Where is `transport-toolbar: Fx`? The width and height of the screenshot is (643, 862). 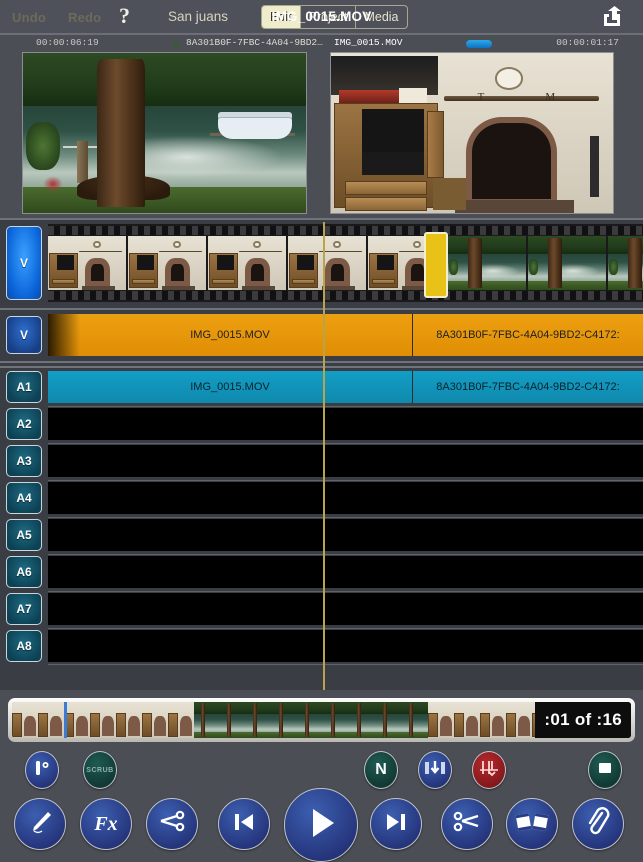
transport-toolbar: Fx is located at coordinates (321, 825).